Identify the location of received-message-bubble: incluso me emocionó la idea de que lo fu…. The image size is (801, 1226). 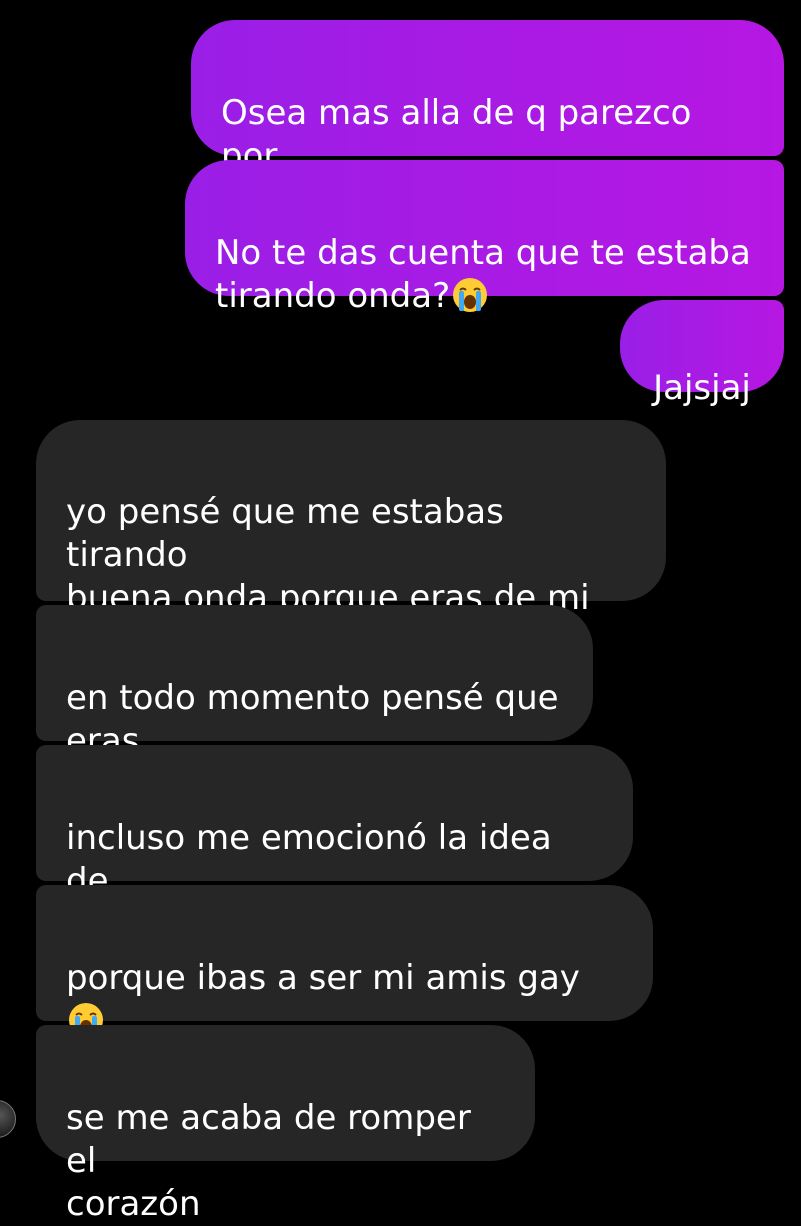
(334, 844).